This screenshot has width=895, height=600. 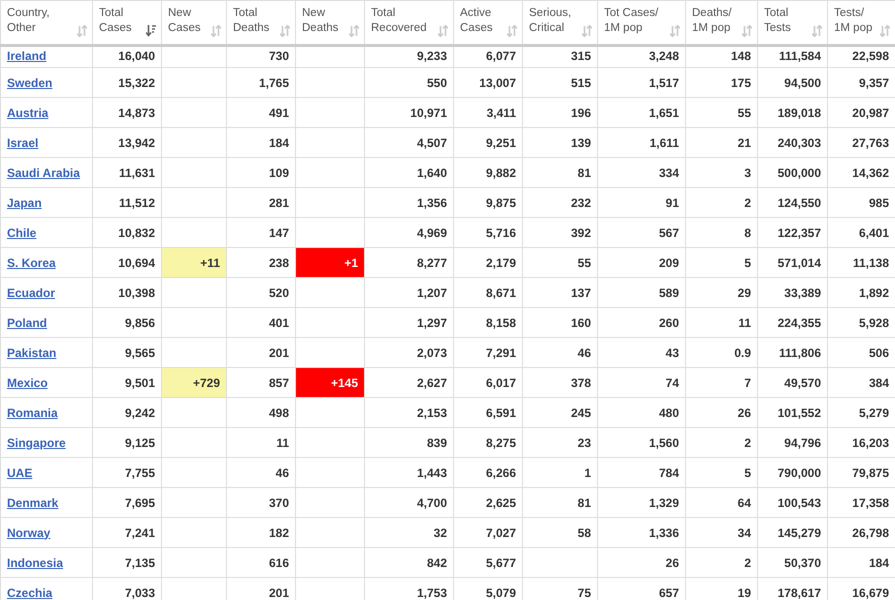 I want to click on table-cell: 281, so click(x=261, y=203).